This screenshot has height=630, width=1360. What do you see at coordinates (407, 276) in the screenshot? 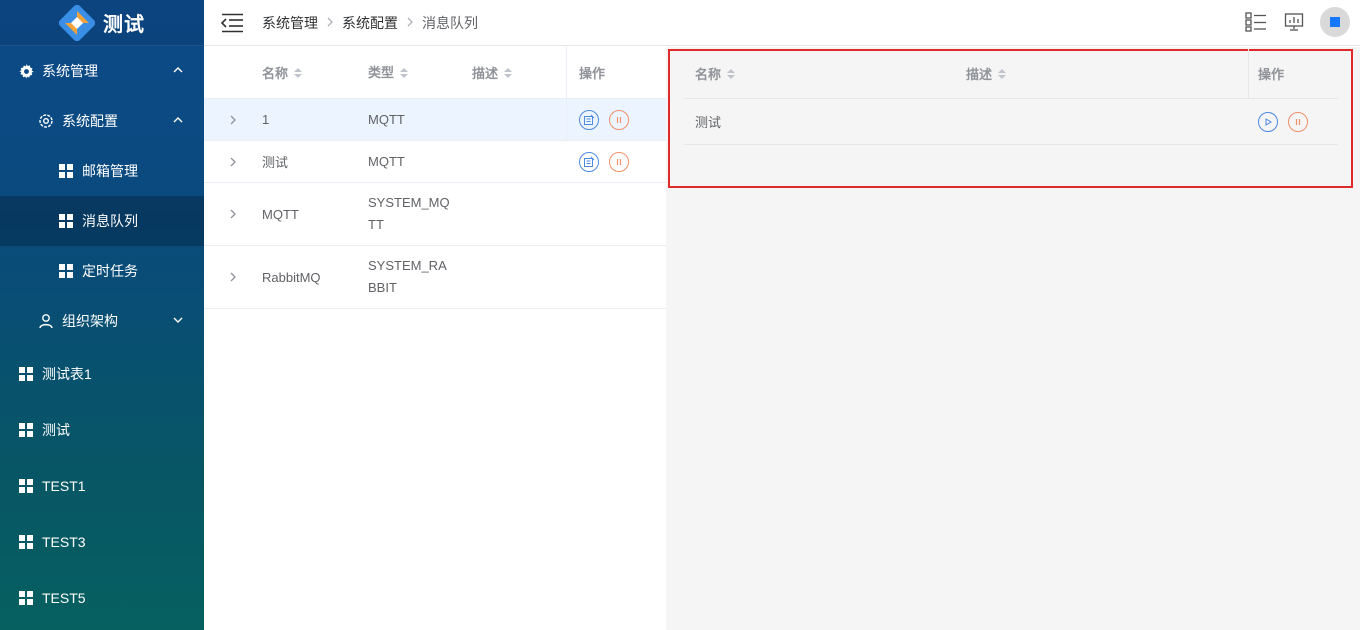
I see `cell-type: SYSTEM_RABBIT` at bounding box center [407, 276].